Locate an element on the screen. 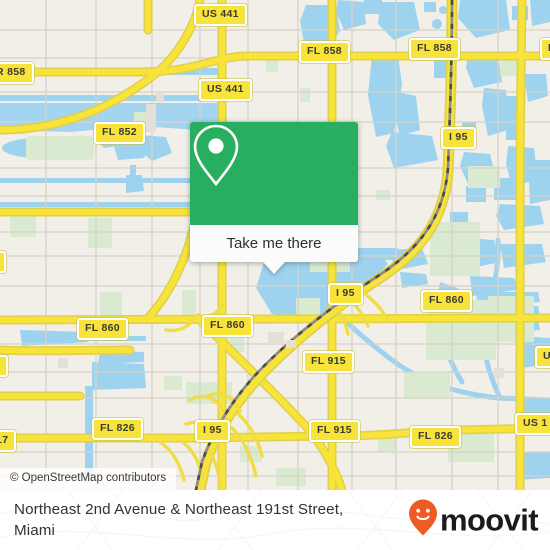  moovit-pin-icon is located at coordinates (423, 520).